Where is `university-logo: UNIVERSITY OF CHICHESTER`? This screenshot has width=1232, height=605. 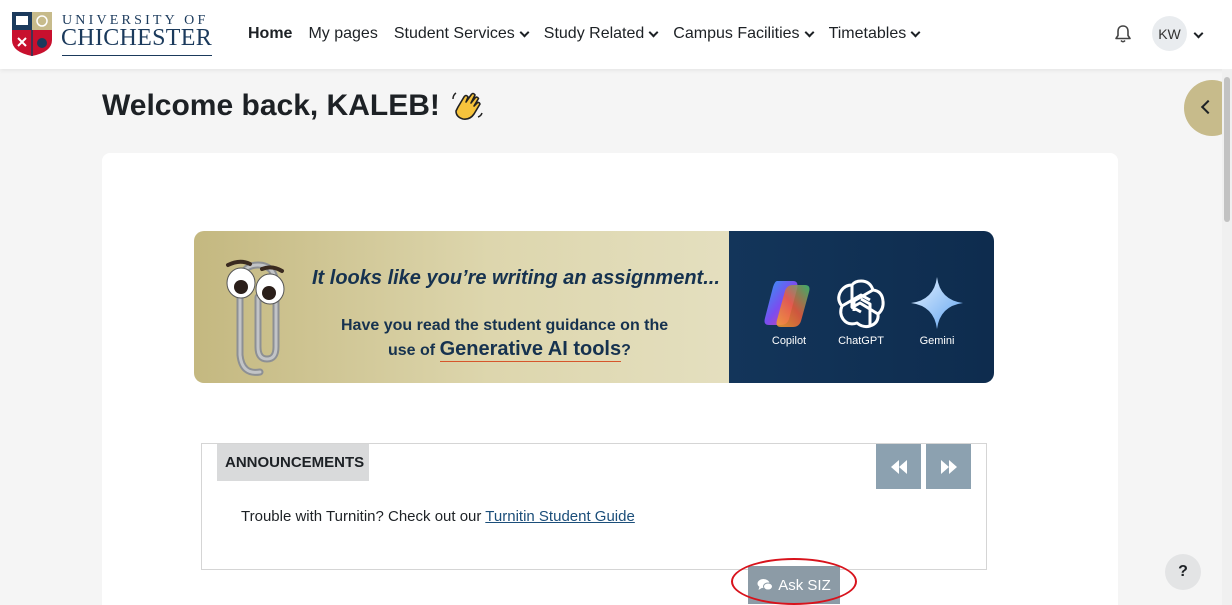
university-logo: UNIVERSITY OF CHICHESTER is located at coordinates (113, 34).